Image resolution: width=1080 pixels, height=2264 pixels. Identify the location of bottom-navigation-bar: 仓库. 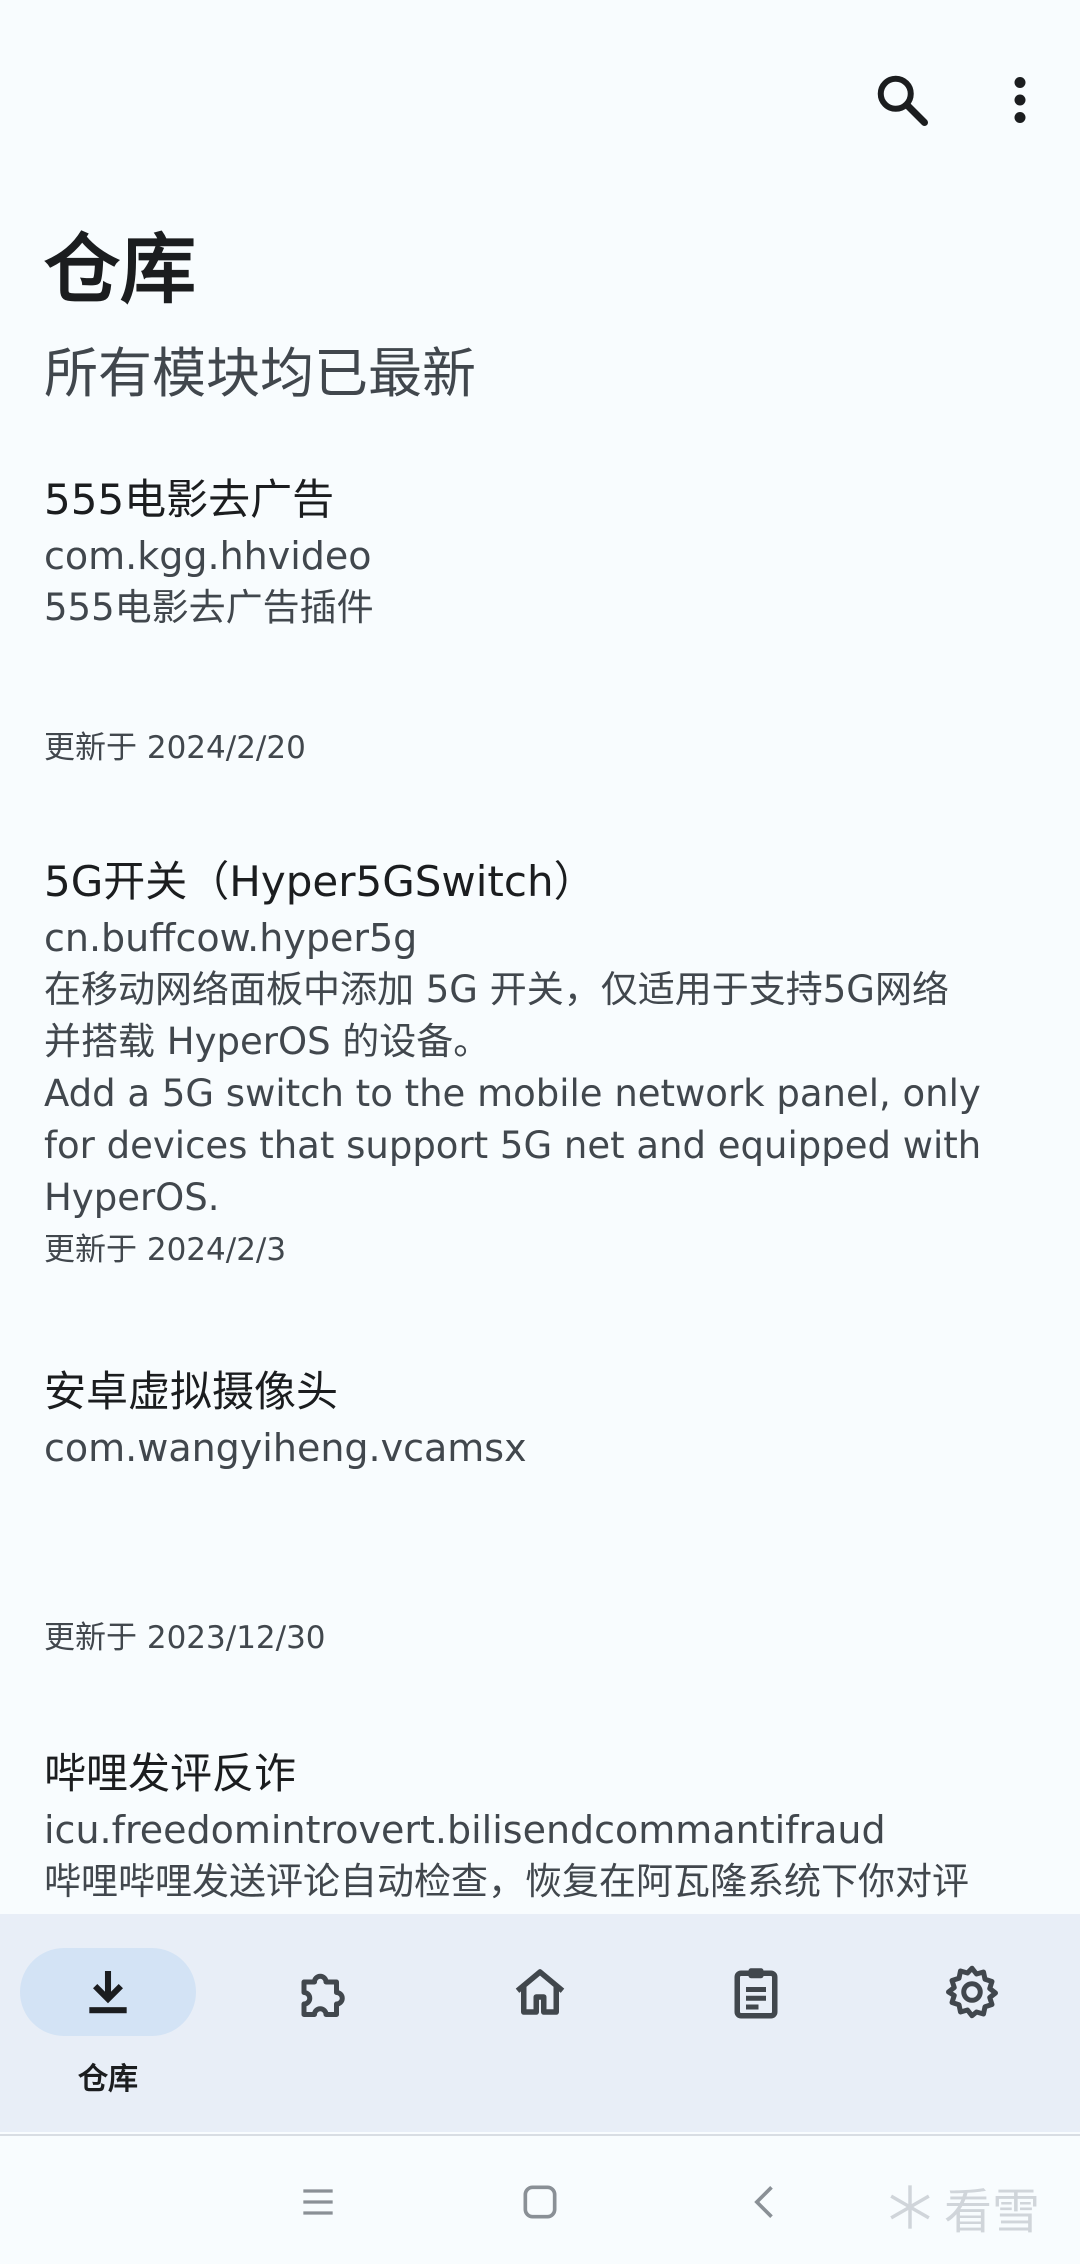
(540, 2023).